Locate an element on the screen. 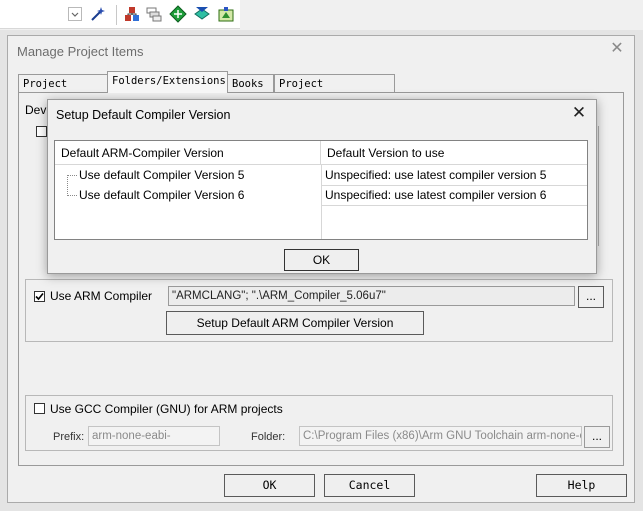 This screenshot has height=511, width=643. layers-icon is located at coordinates (154, 14).